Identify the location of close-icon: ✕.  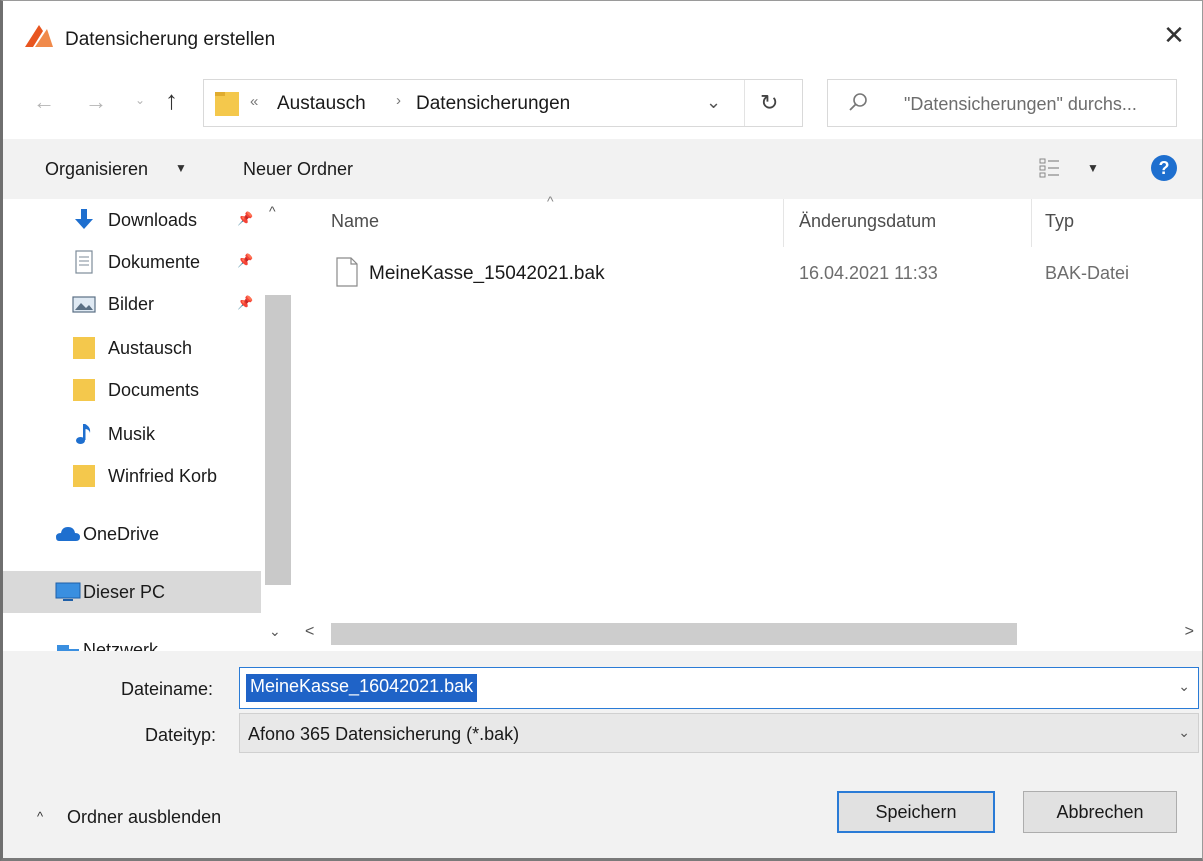
(1174, 34).